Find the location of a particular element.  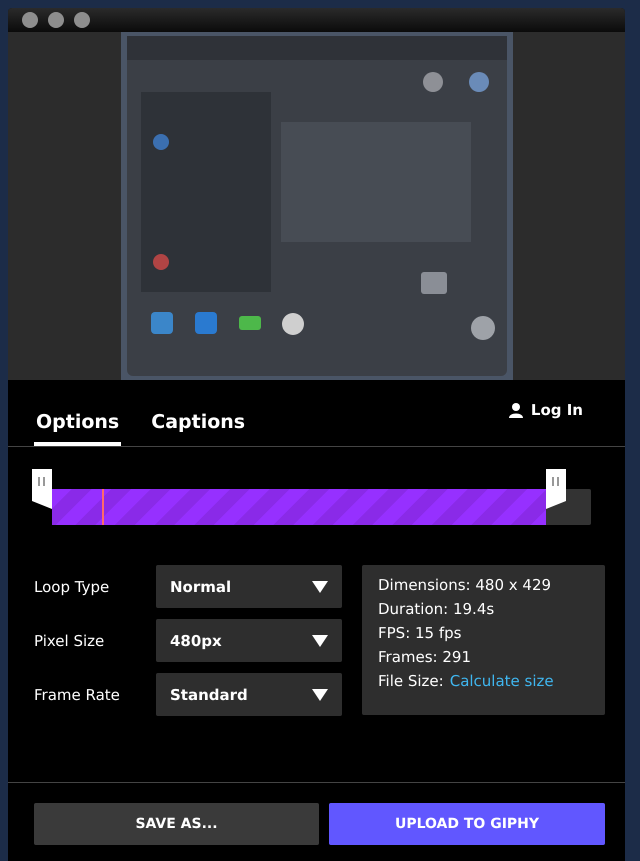

info-text: Dimensions: 480 x 429 is located at coordinates (465, 585).